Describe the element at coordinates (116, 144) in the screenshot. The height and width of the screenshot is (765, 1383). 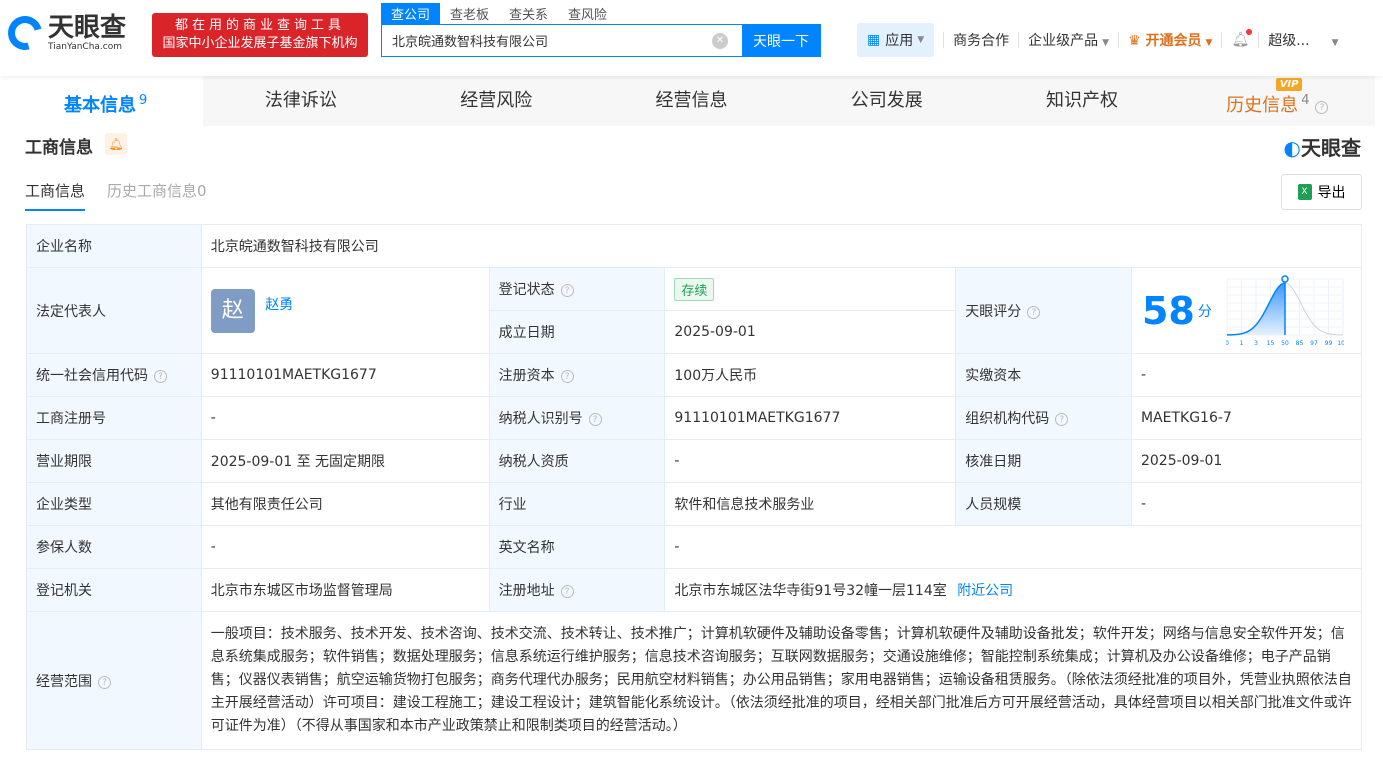
I see `monitor-bell-icon: 🔔︎` at that location.